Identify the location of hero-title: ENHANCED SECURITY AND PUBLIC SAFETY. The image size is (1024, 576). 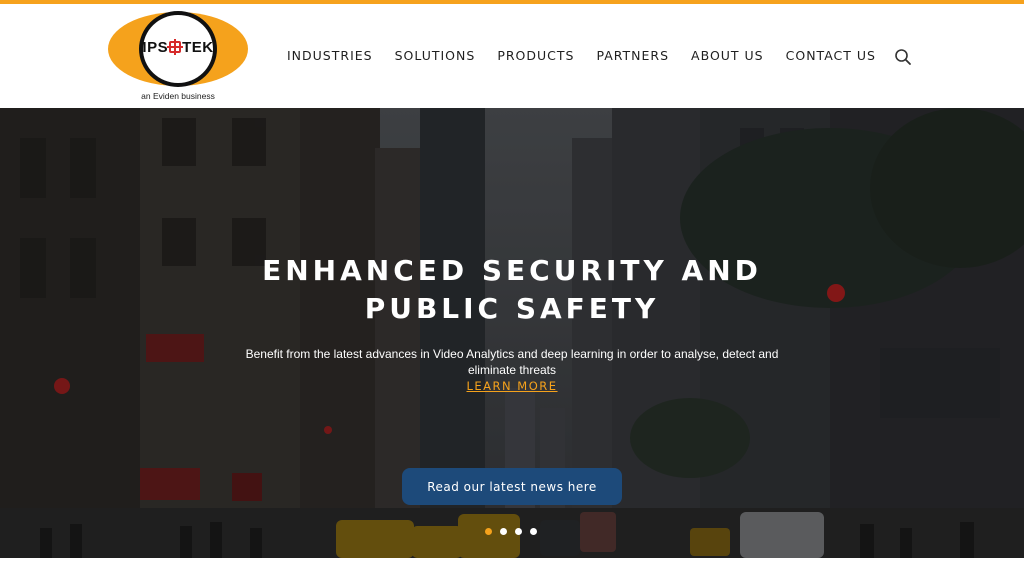
(512, 290).